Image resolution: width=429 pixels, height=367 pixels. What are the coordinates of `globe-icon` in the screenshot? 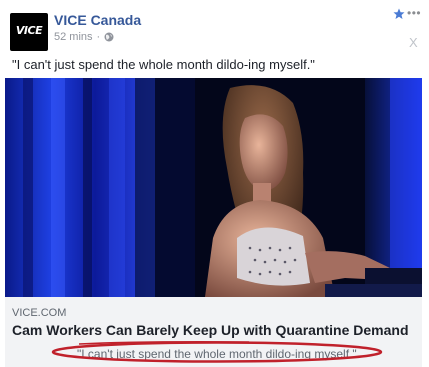 It's located at (109, 37).